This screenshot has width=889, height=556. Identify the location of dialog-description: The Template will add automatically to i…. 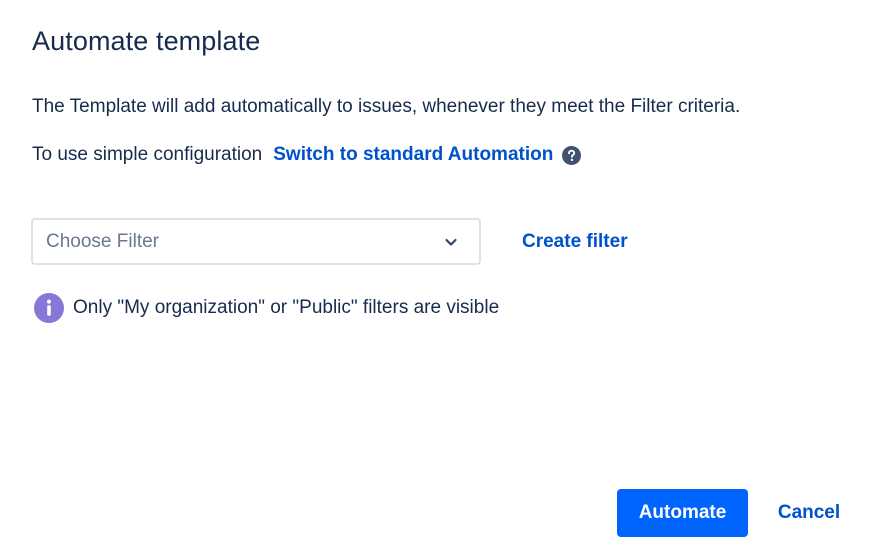
(386, 106).